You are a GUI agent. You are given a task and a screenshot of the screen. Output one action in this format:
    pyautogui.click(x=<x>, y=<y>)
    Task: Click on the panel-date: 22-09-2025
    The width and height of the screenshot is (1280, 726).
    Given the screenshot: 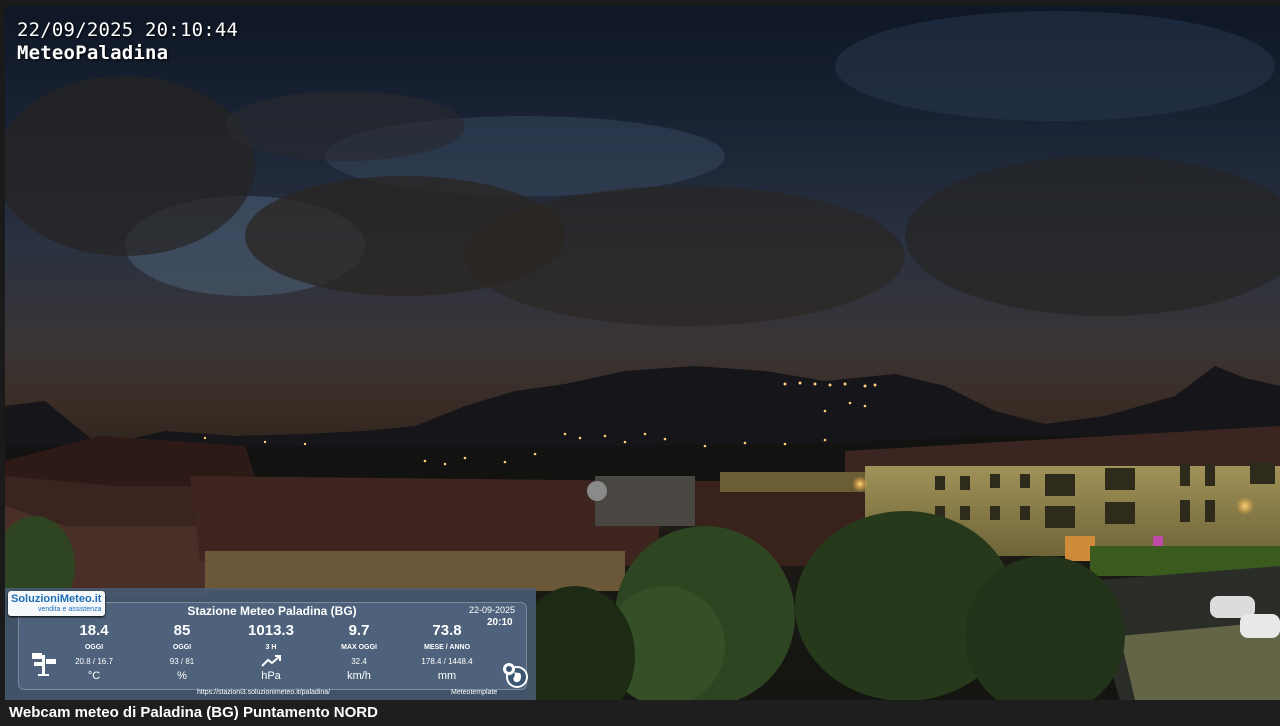 What is the action you would take?
    pyautogui.click(x=492, y=610)
    